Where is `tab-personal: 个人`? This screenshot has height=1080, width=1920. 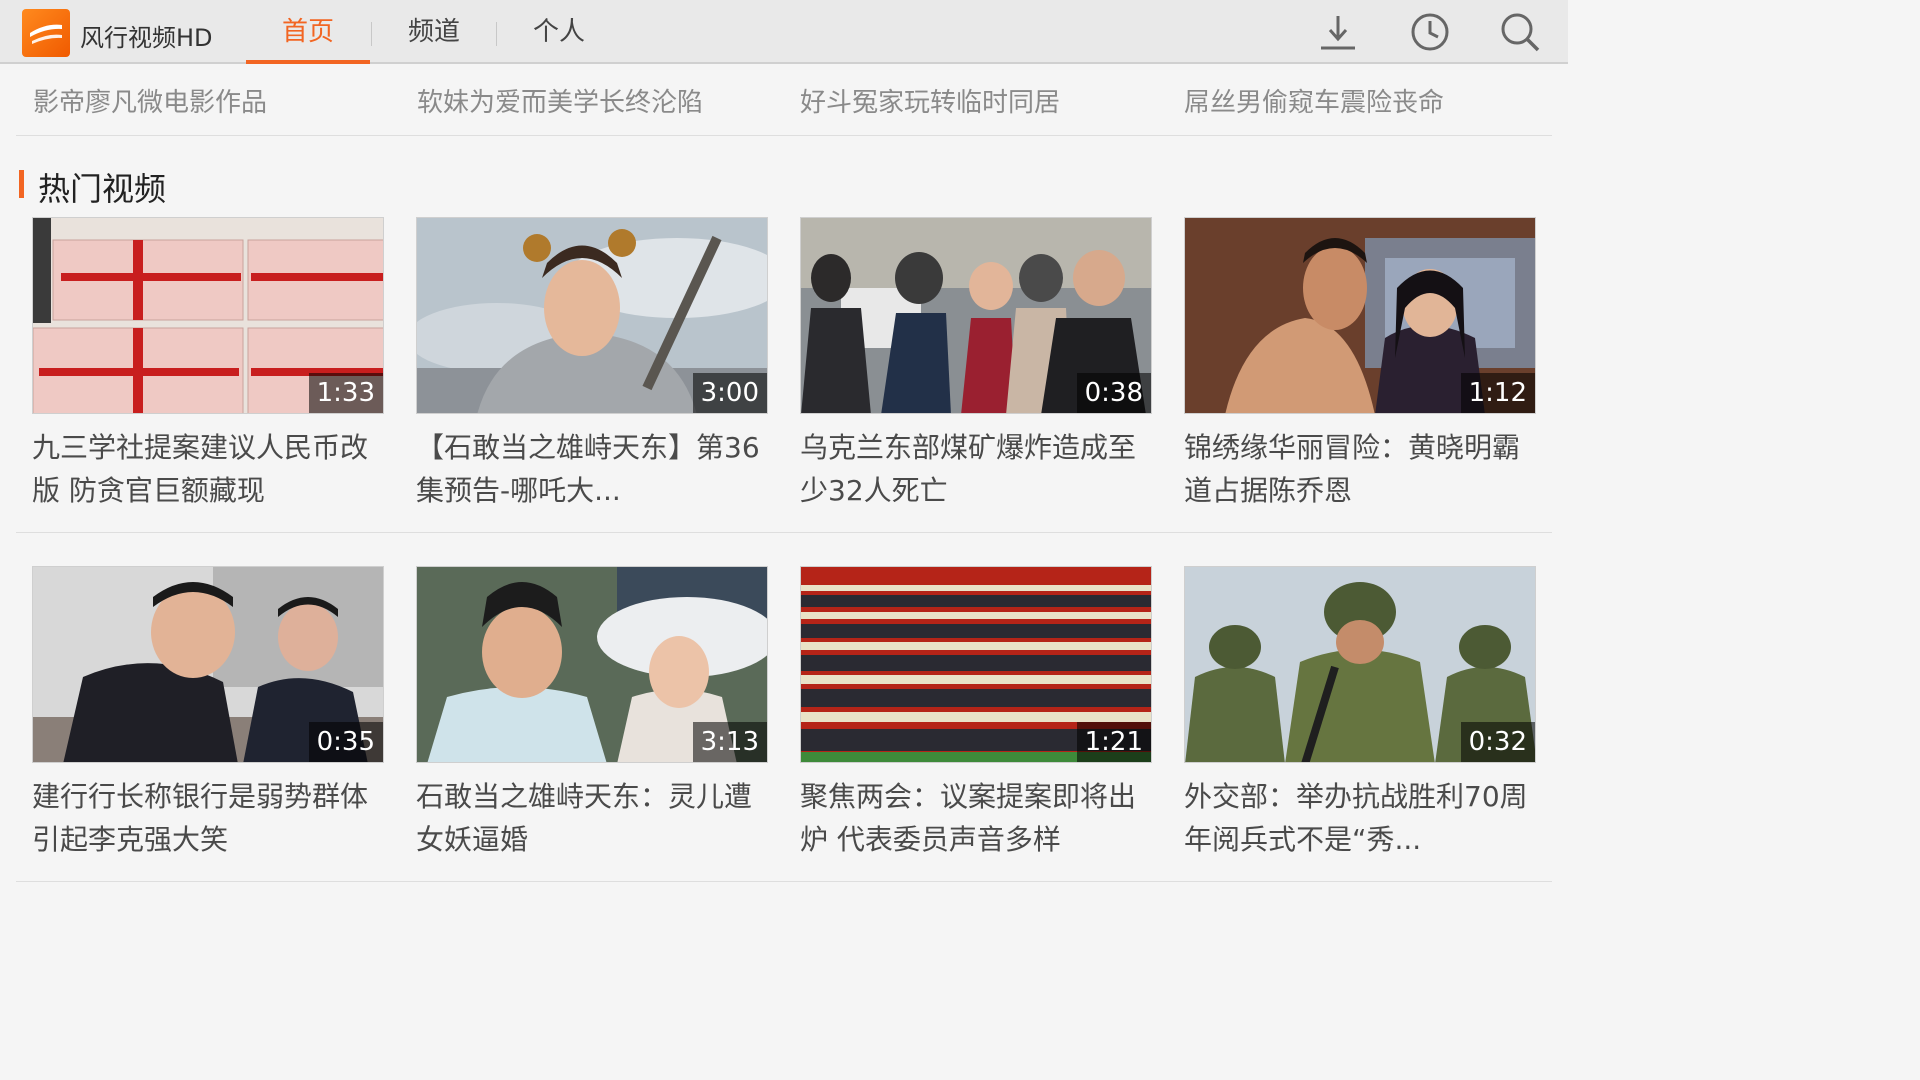
tab-personal: 个人 is located at coordinates (559, 39).